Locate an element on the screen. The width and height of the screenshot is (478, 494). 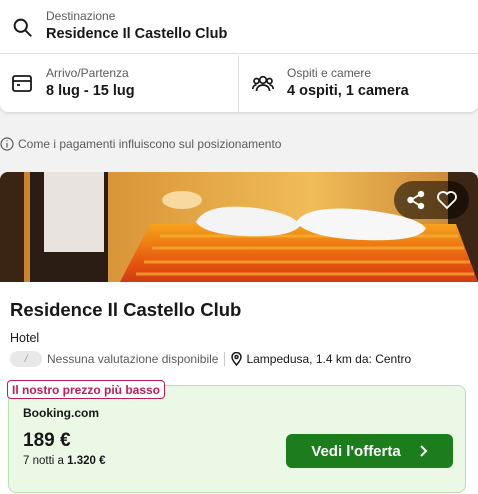
view-deal-label: Vedi l'offerta is located at coordinates (356, 451).